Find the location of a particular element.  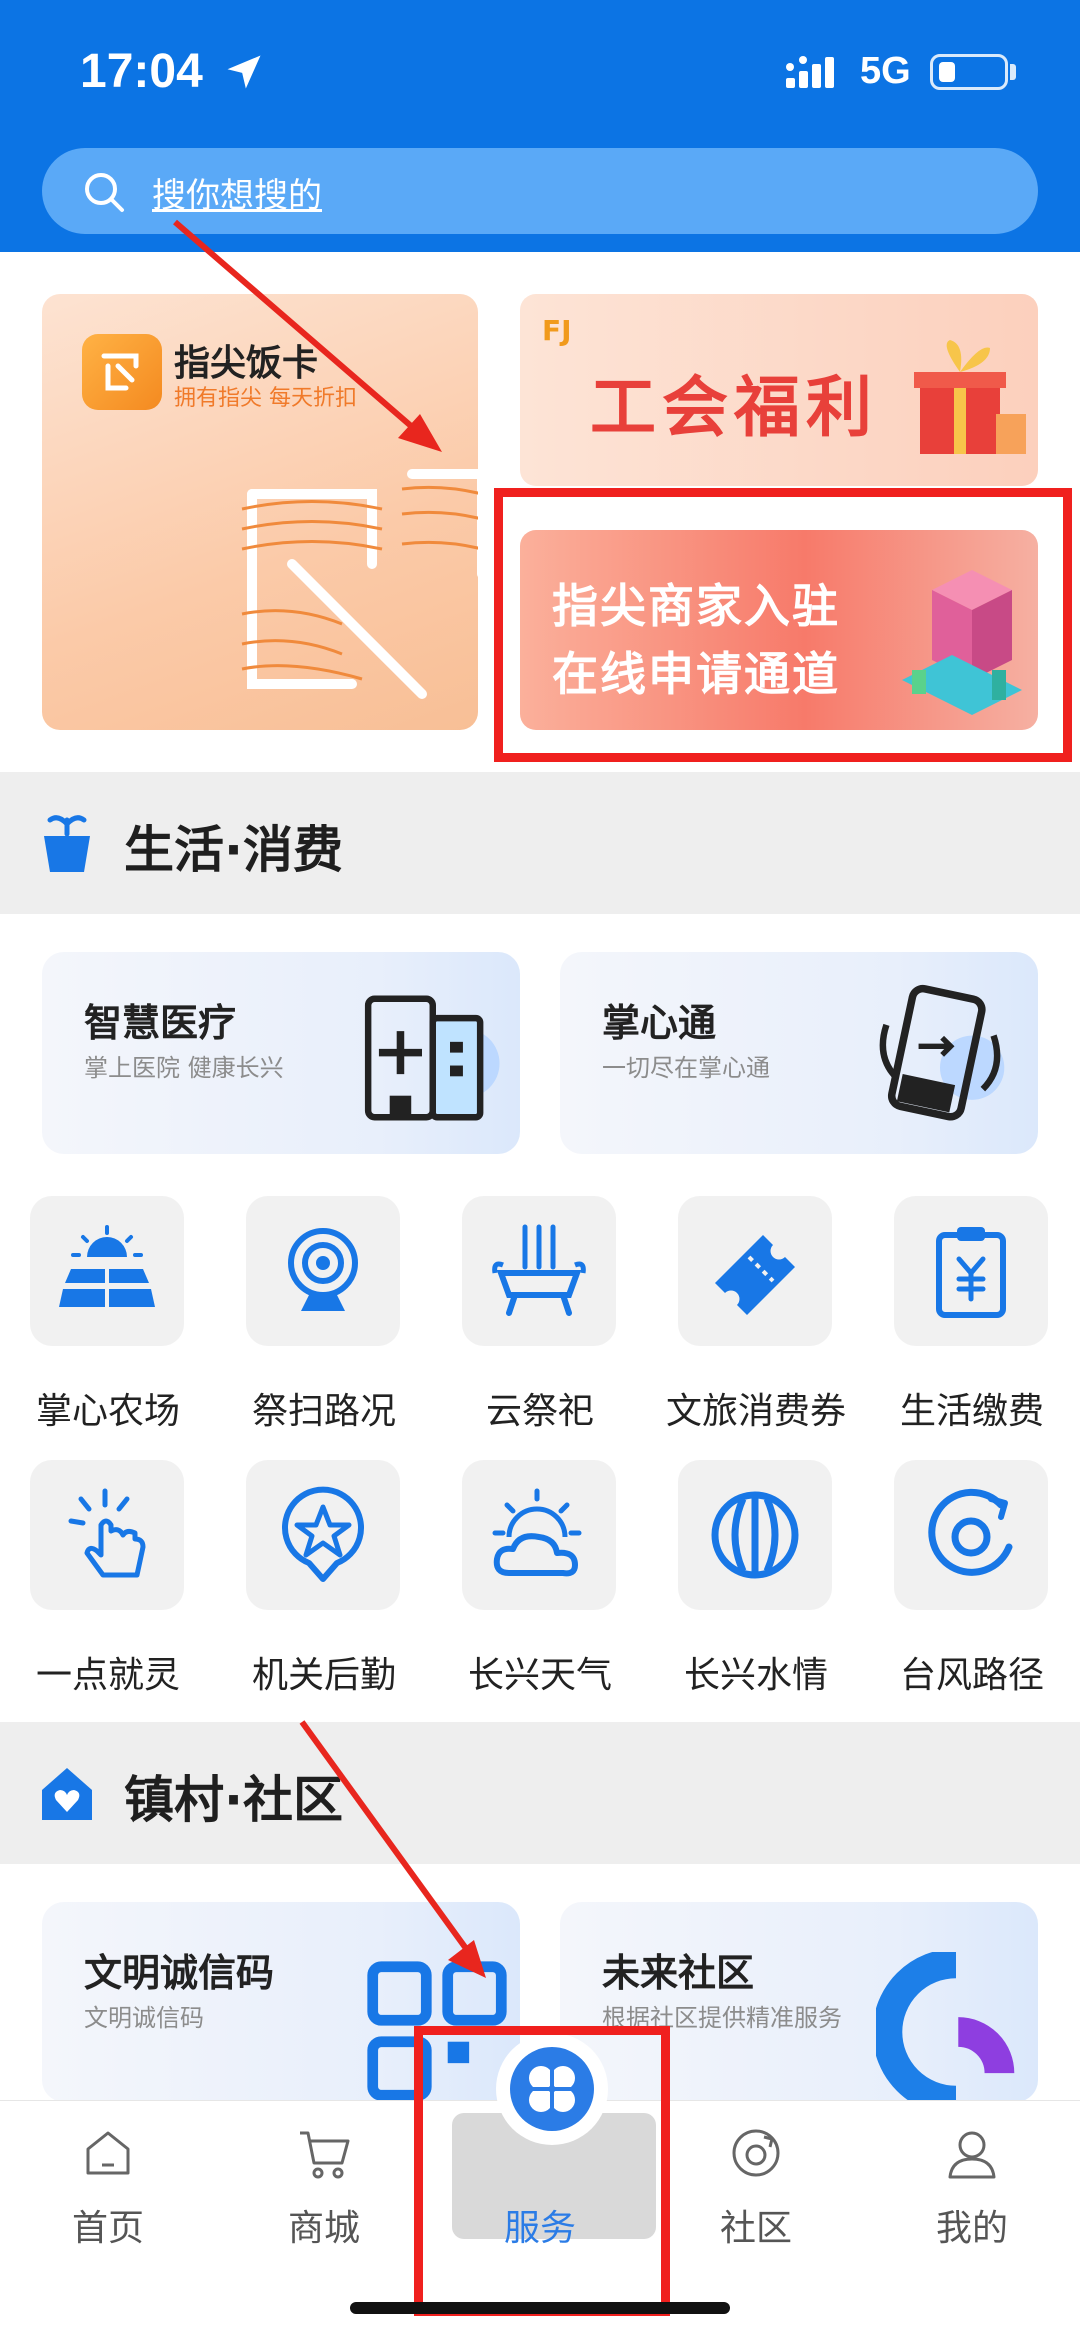

star-pin-icon is located at coordinates (323, 1534).